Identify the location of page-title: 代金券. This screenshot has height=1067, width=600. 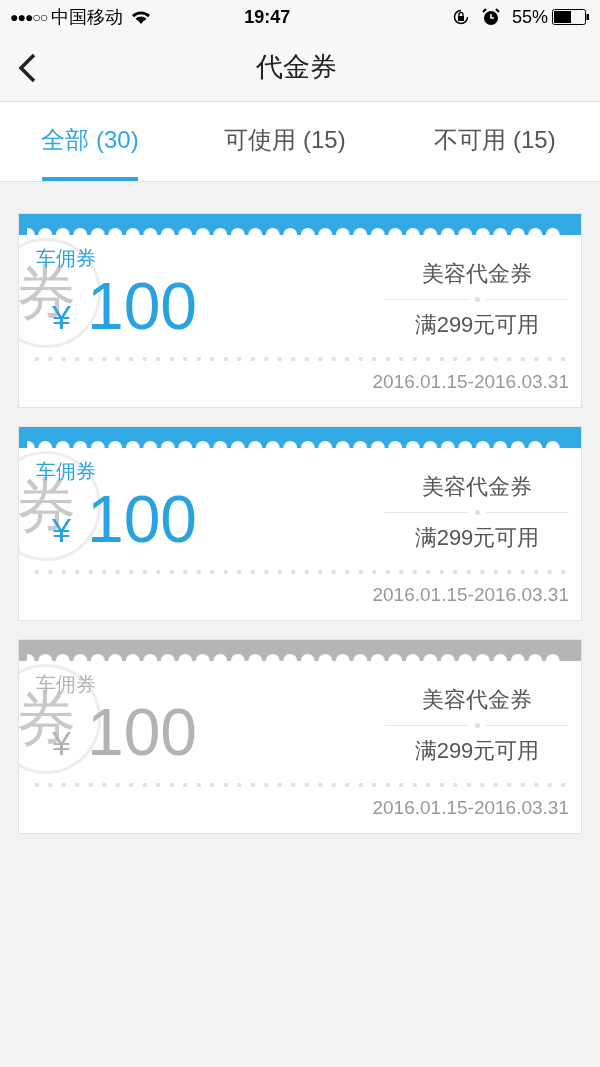
(296, 68).